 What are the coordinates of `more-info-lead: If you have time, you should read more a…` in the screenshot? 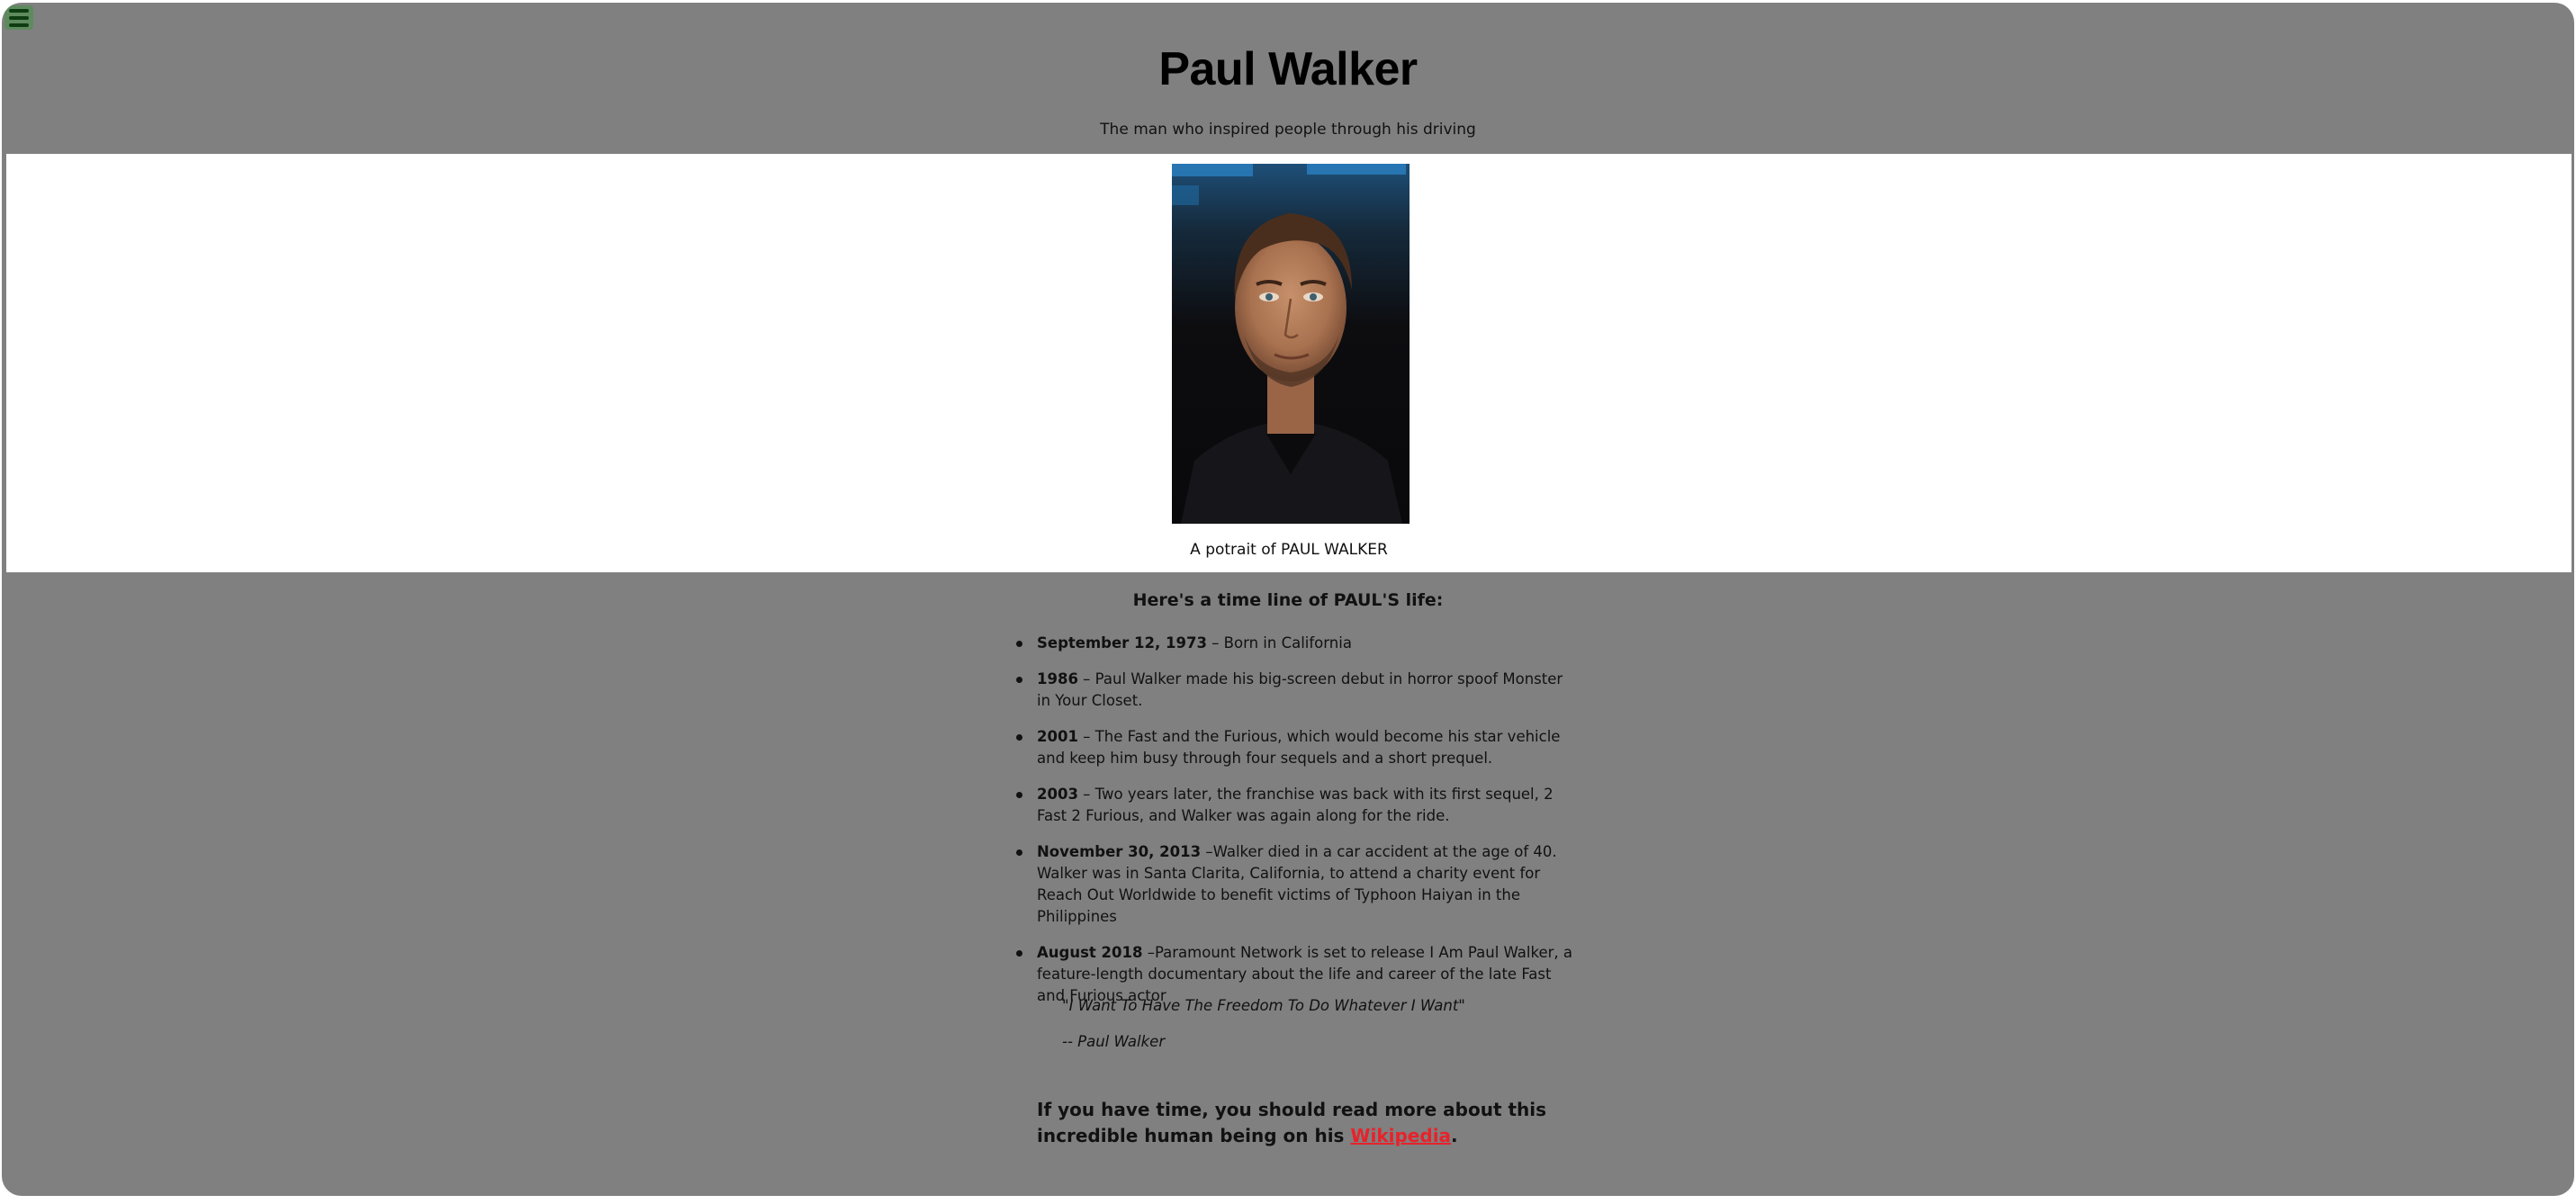 It's located at (1292, 1122).